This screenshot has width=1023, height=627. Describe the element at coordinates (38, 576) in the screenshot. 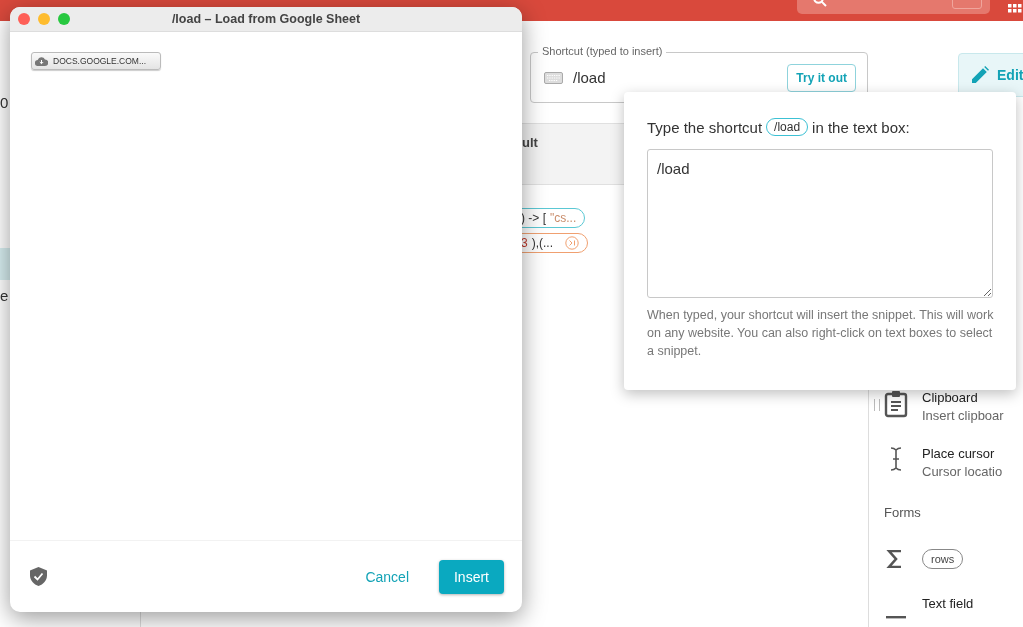

I see `shield-check-icon` at that location.